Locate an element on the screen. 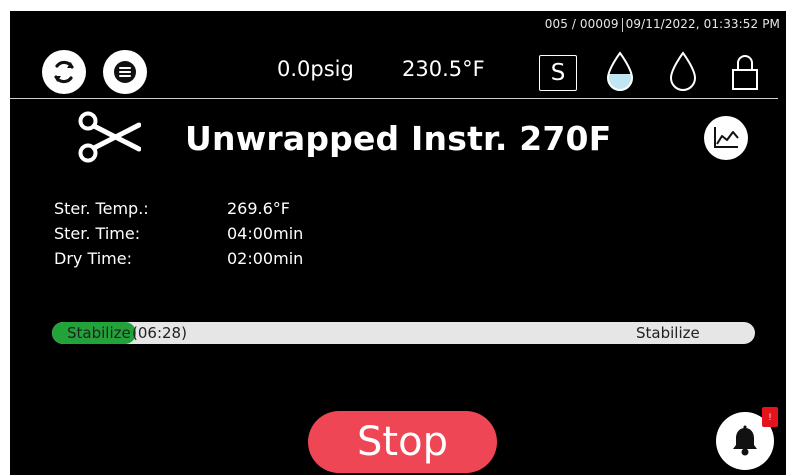 The width and height of the screenshot is (786, 475). status-line: 005 / 00009 09/11/2022, 01:33:52 PM is located at coordinates (662, 24).